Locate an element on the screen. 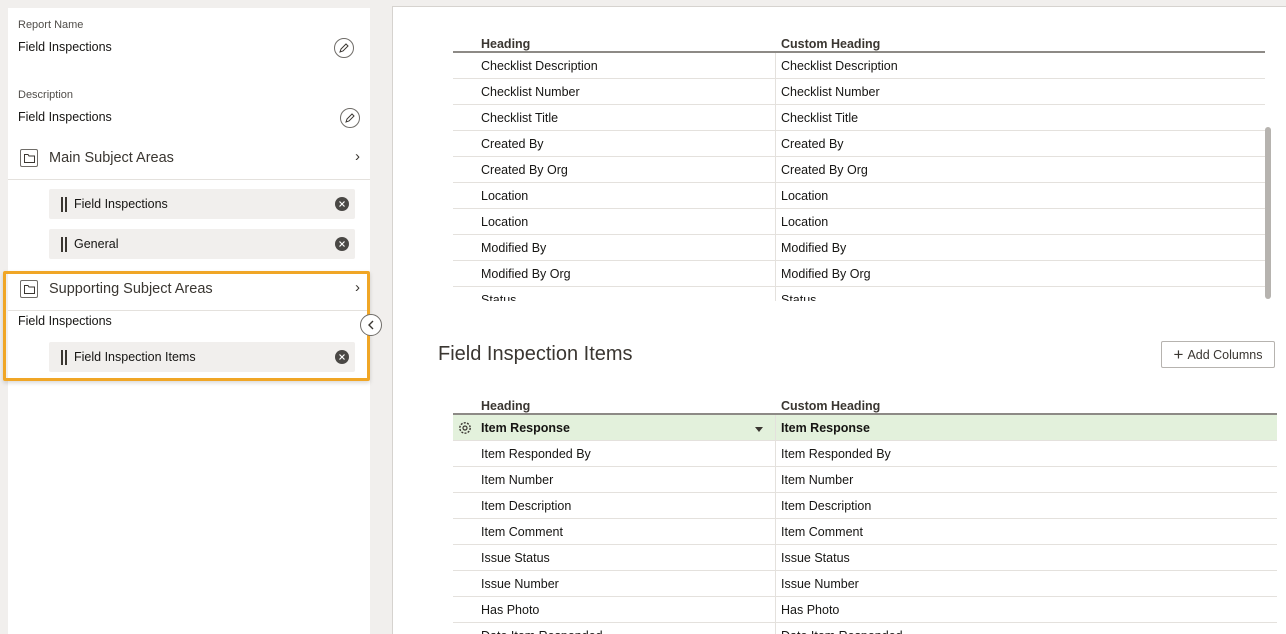 The height and width of the screenshot is (634, 1286). table-row: Issue Status Issue Status is located at coordinates (865, 558).